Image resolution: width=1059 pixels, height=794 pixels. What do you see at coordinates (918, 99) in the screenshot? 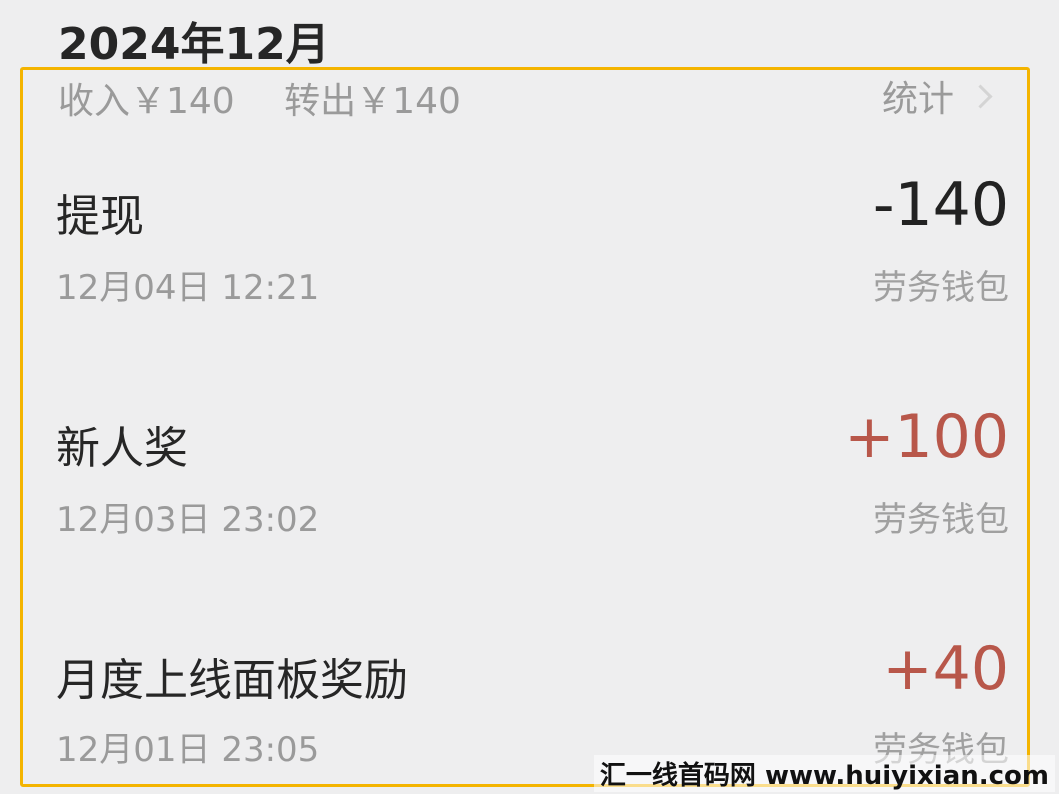
I see `statistics-label: 统计` at bounding box center [918, 99].